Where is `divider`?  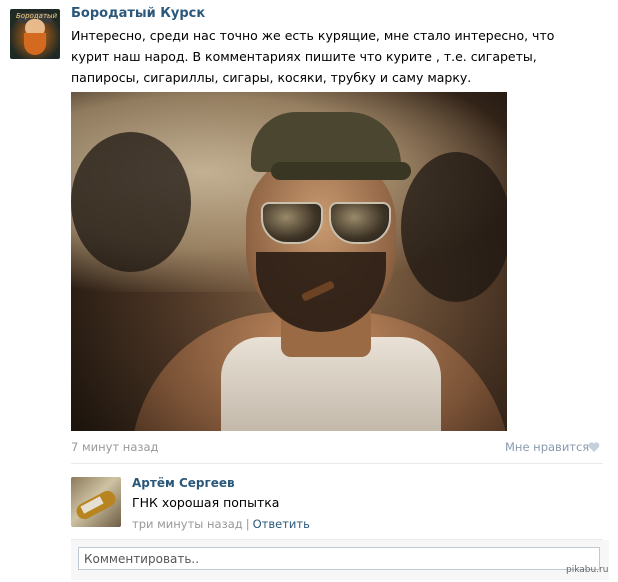 divider is located at coordinates (337, 463).